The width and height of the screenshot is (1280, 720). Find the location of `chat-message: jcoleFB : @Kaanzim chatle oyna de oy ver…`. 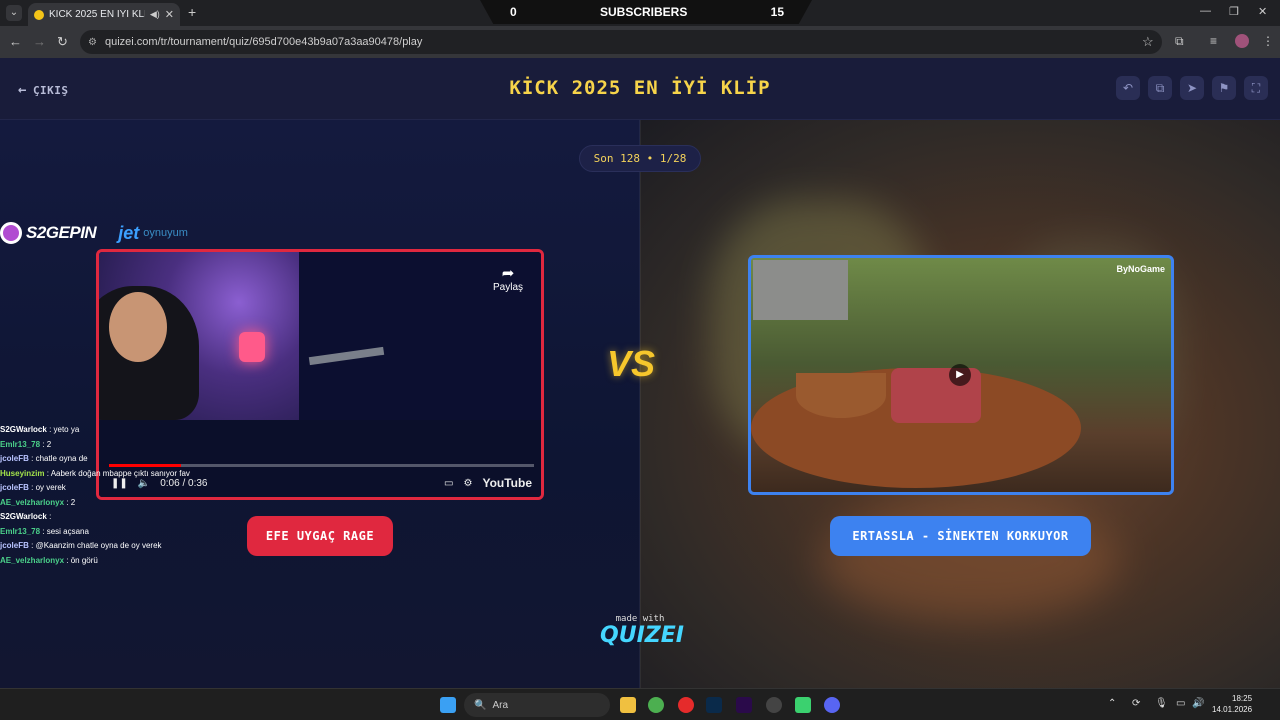

chat-message: jcoleFB : @Kaanzim chatle oyna de oy ver… is located at coordinates (120, 546).